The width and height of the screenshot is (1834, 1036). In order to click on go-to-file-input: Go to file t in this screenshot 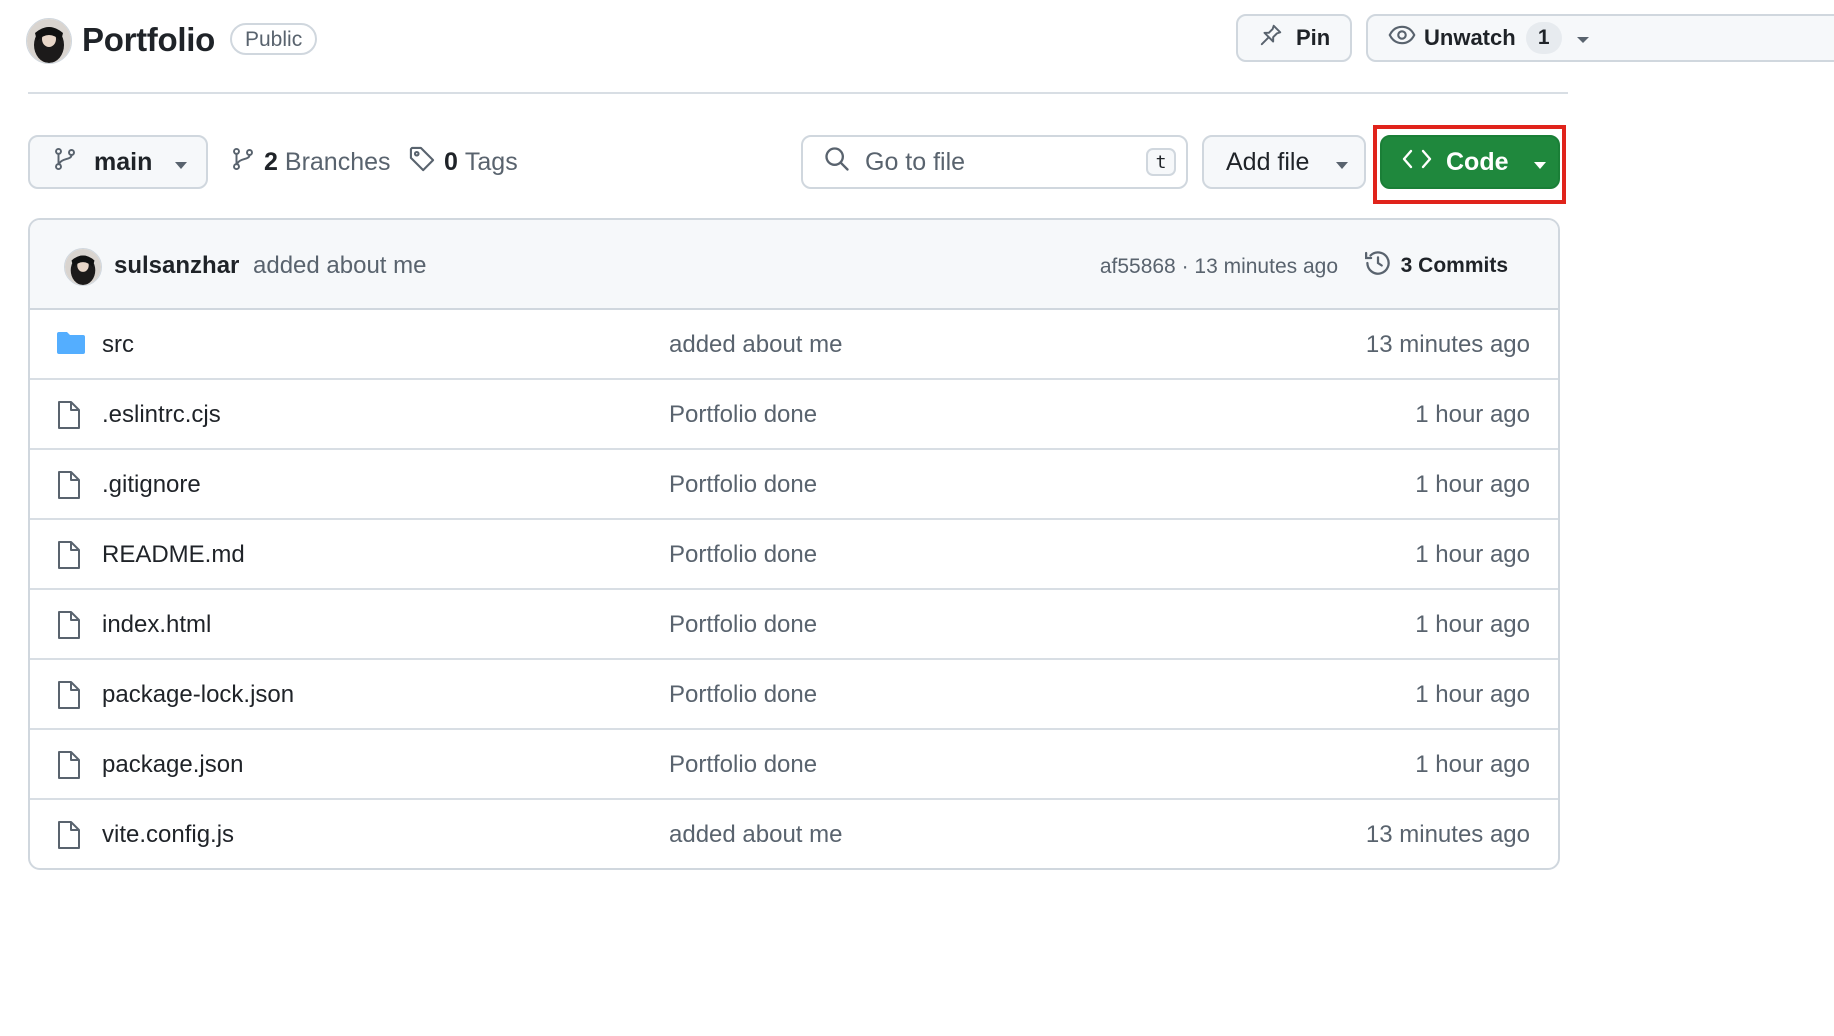, I will do `click(994, 162)`.